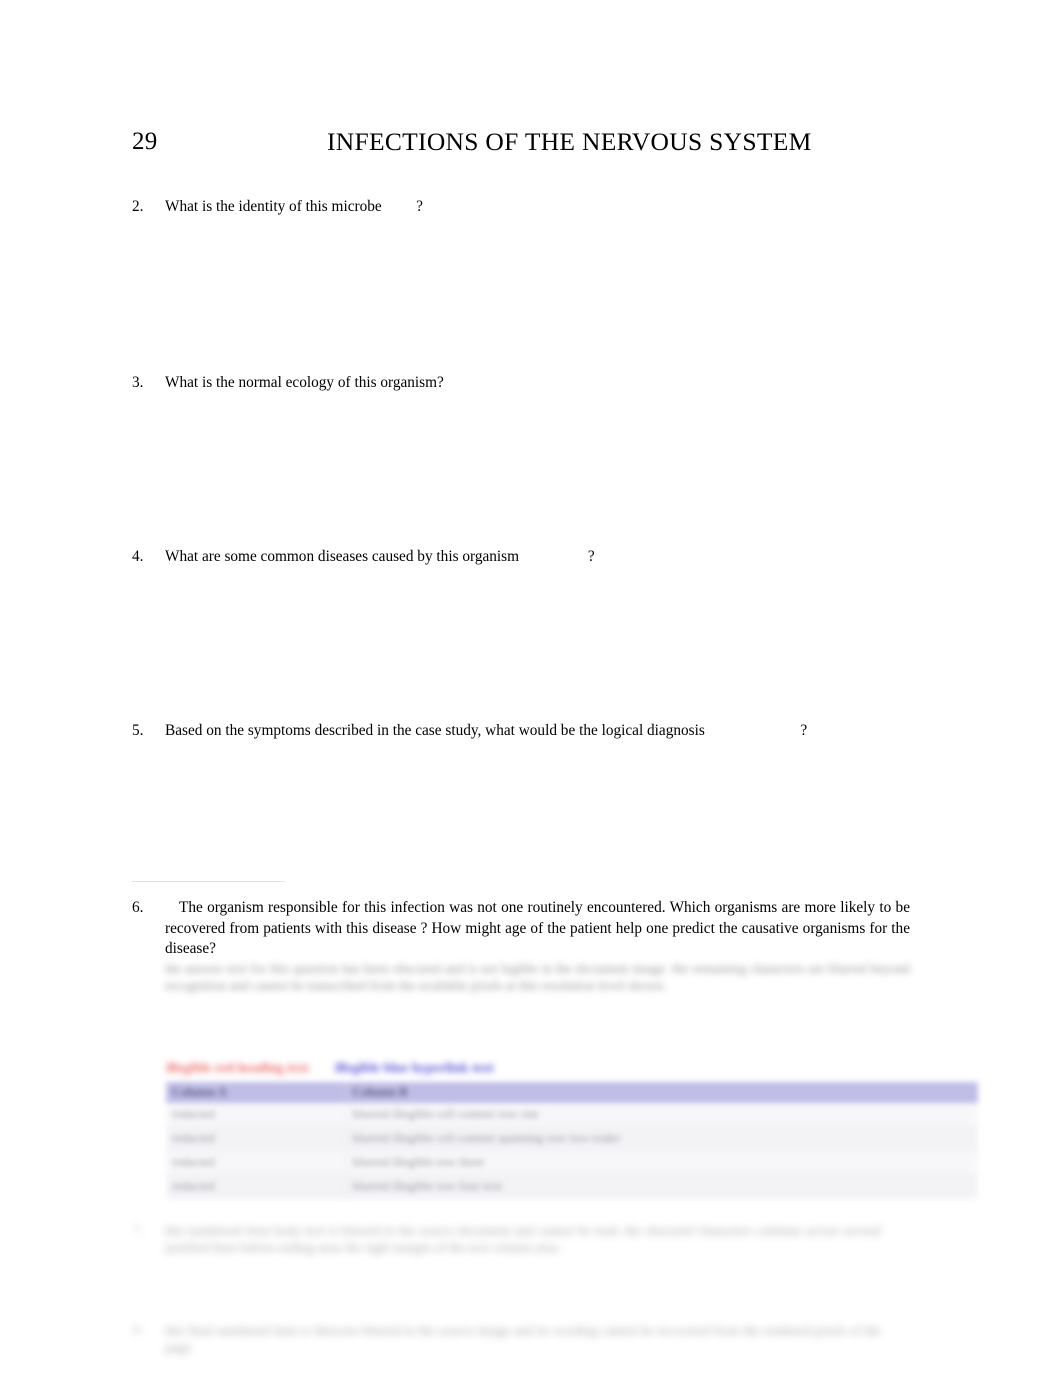  Describe the element at coordinates (138, 1230) in the screenshot. I see `redacted-item-number-7: 7.` at that location.